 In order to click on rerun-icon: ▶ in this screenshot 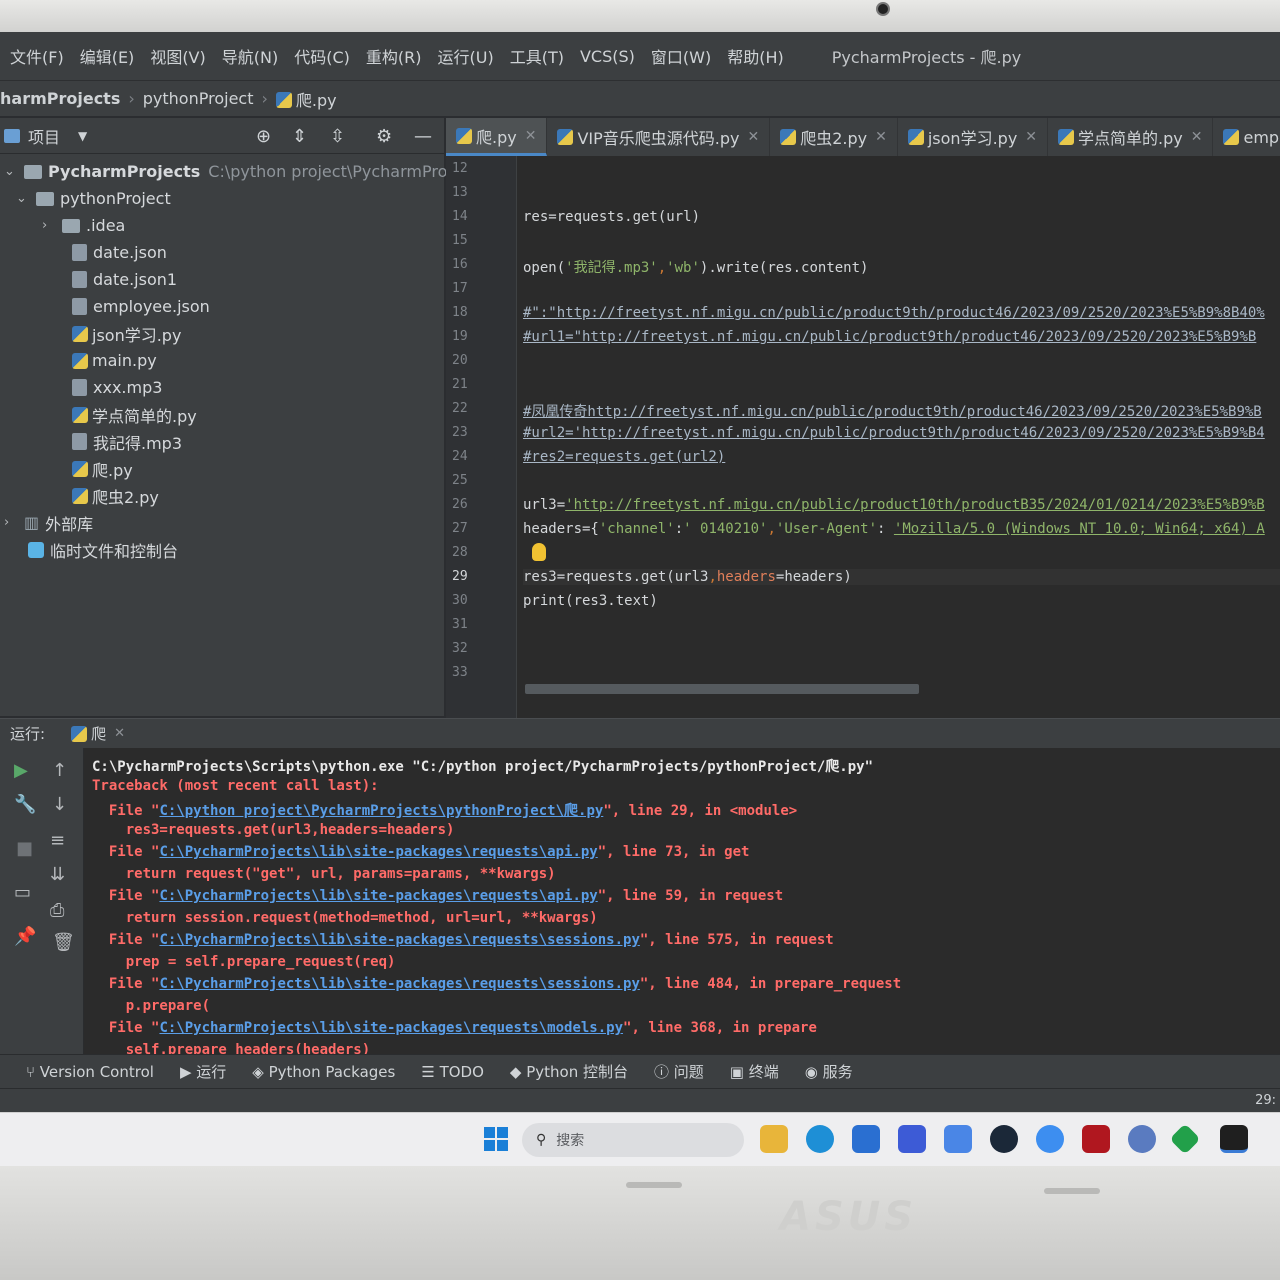, I will do `click(21, 770)`.